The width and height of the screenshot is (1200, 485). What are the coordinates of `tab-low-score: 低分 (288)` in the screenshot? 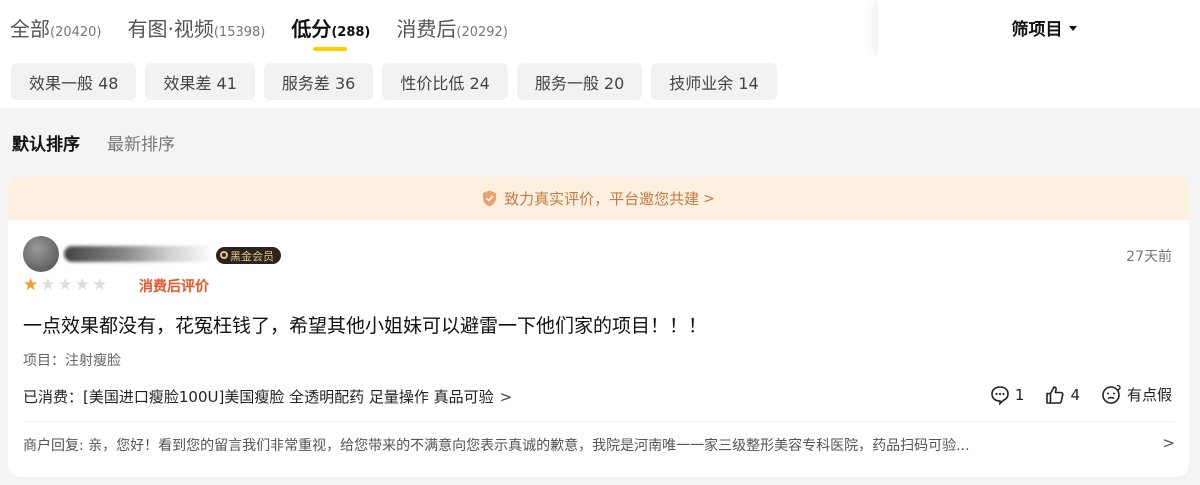 It's located at (331, 32).